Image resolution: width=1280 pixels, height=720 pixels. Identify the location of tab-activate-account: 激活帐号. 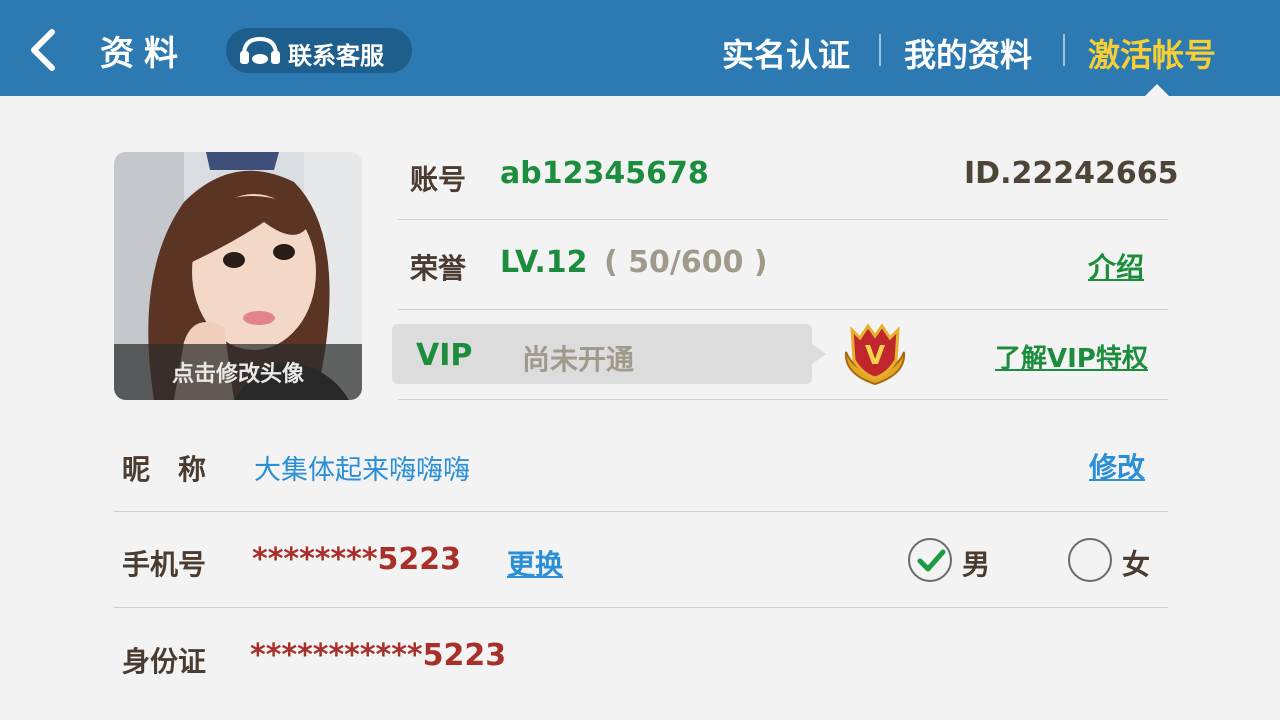
(1152, 53).